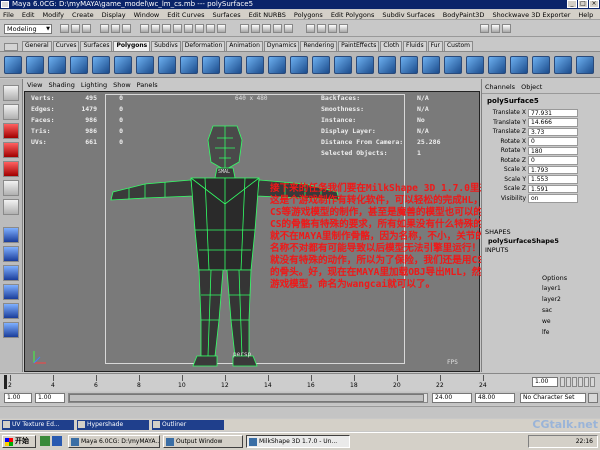 Image resolution: width=600 pixels, height=450 pixels. What do you see at coordinates (86, 28) in the screenshot?
I see `save-scene-icon` at bounding box center [86, 28].